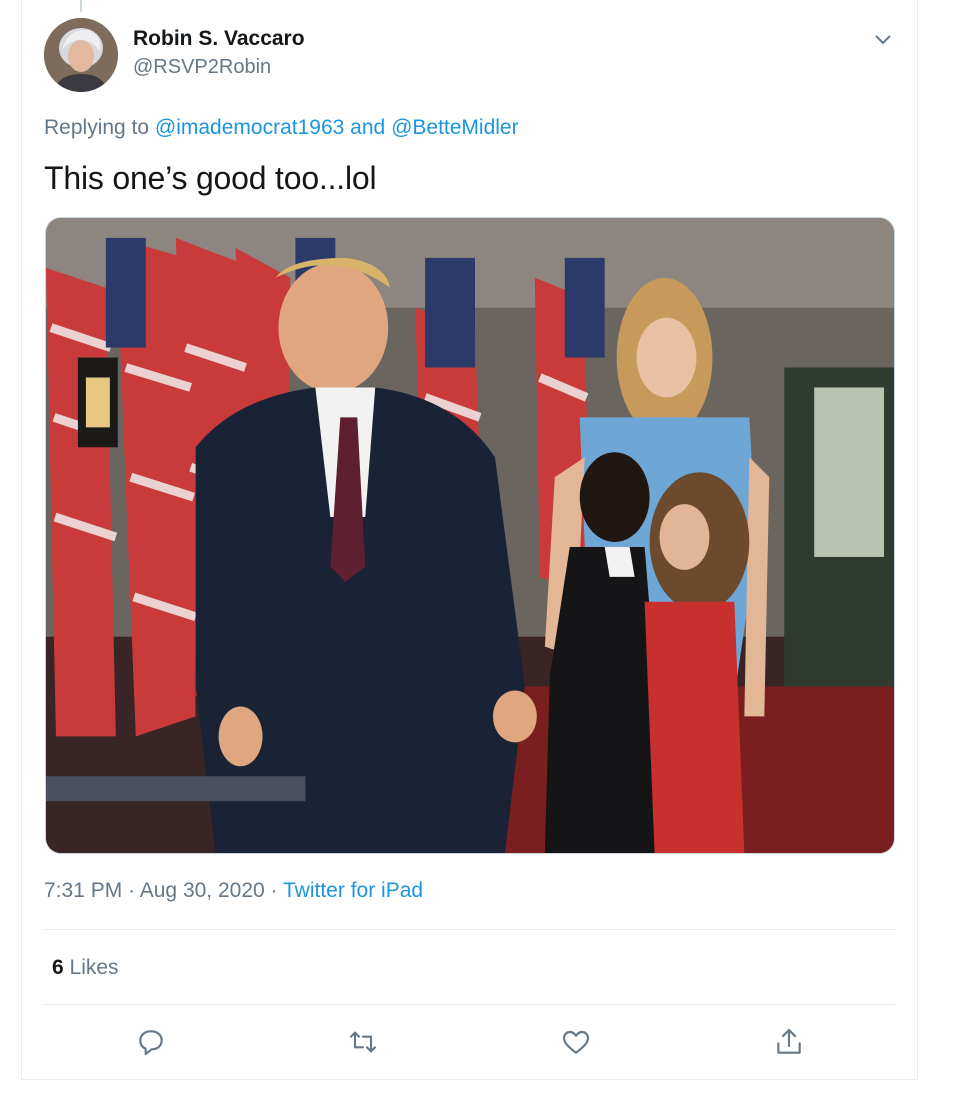 Image resolution: width=958 pixels, height=1100 pixels. What do you see at coordinates (249, 127) in the screenshot?
I see `reply-mention-1: @imademocrat1963` at bounding box center [249, 127].